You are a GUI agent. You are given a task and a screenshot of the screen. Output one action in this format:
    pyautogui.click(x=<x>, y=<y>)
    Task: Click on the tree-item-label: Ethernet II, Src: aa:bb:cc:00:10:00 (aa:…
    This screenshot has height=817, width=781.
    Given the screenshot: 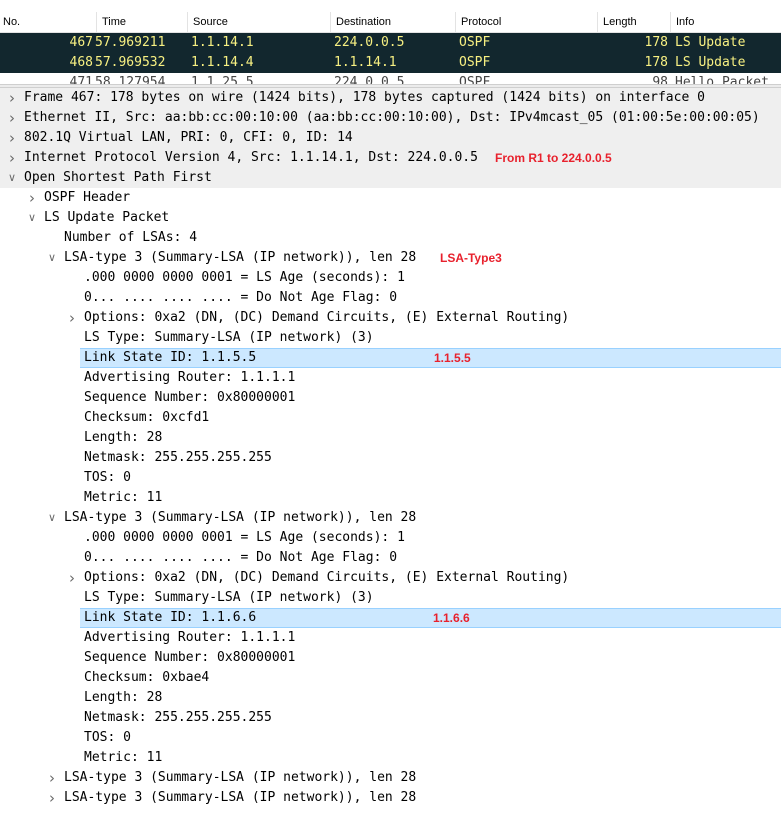 What is the action you would take?
    pyautogui.click(x=392, y=117)
    